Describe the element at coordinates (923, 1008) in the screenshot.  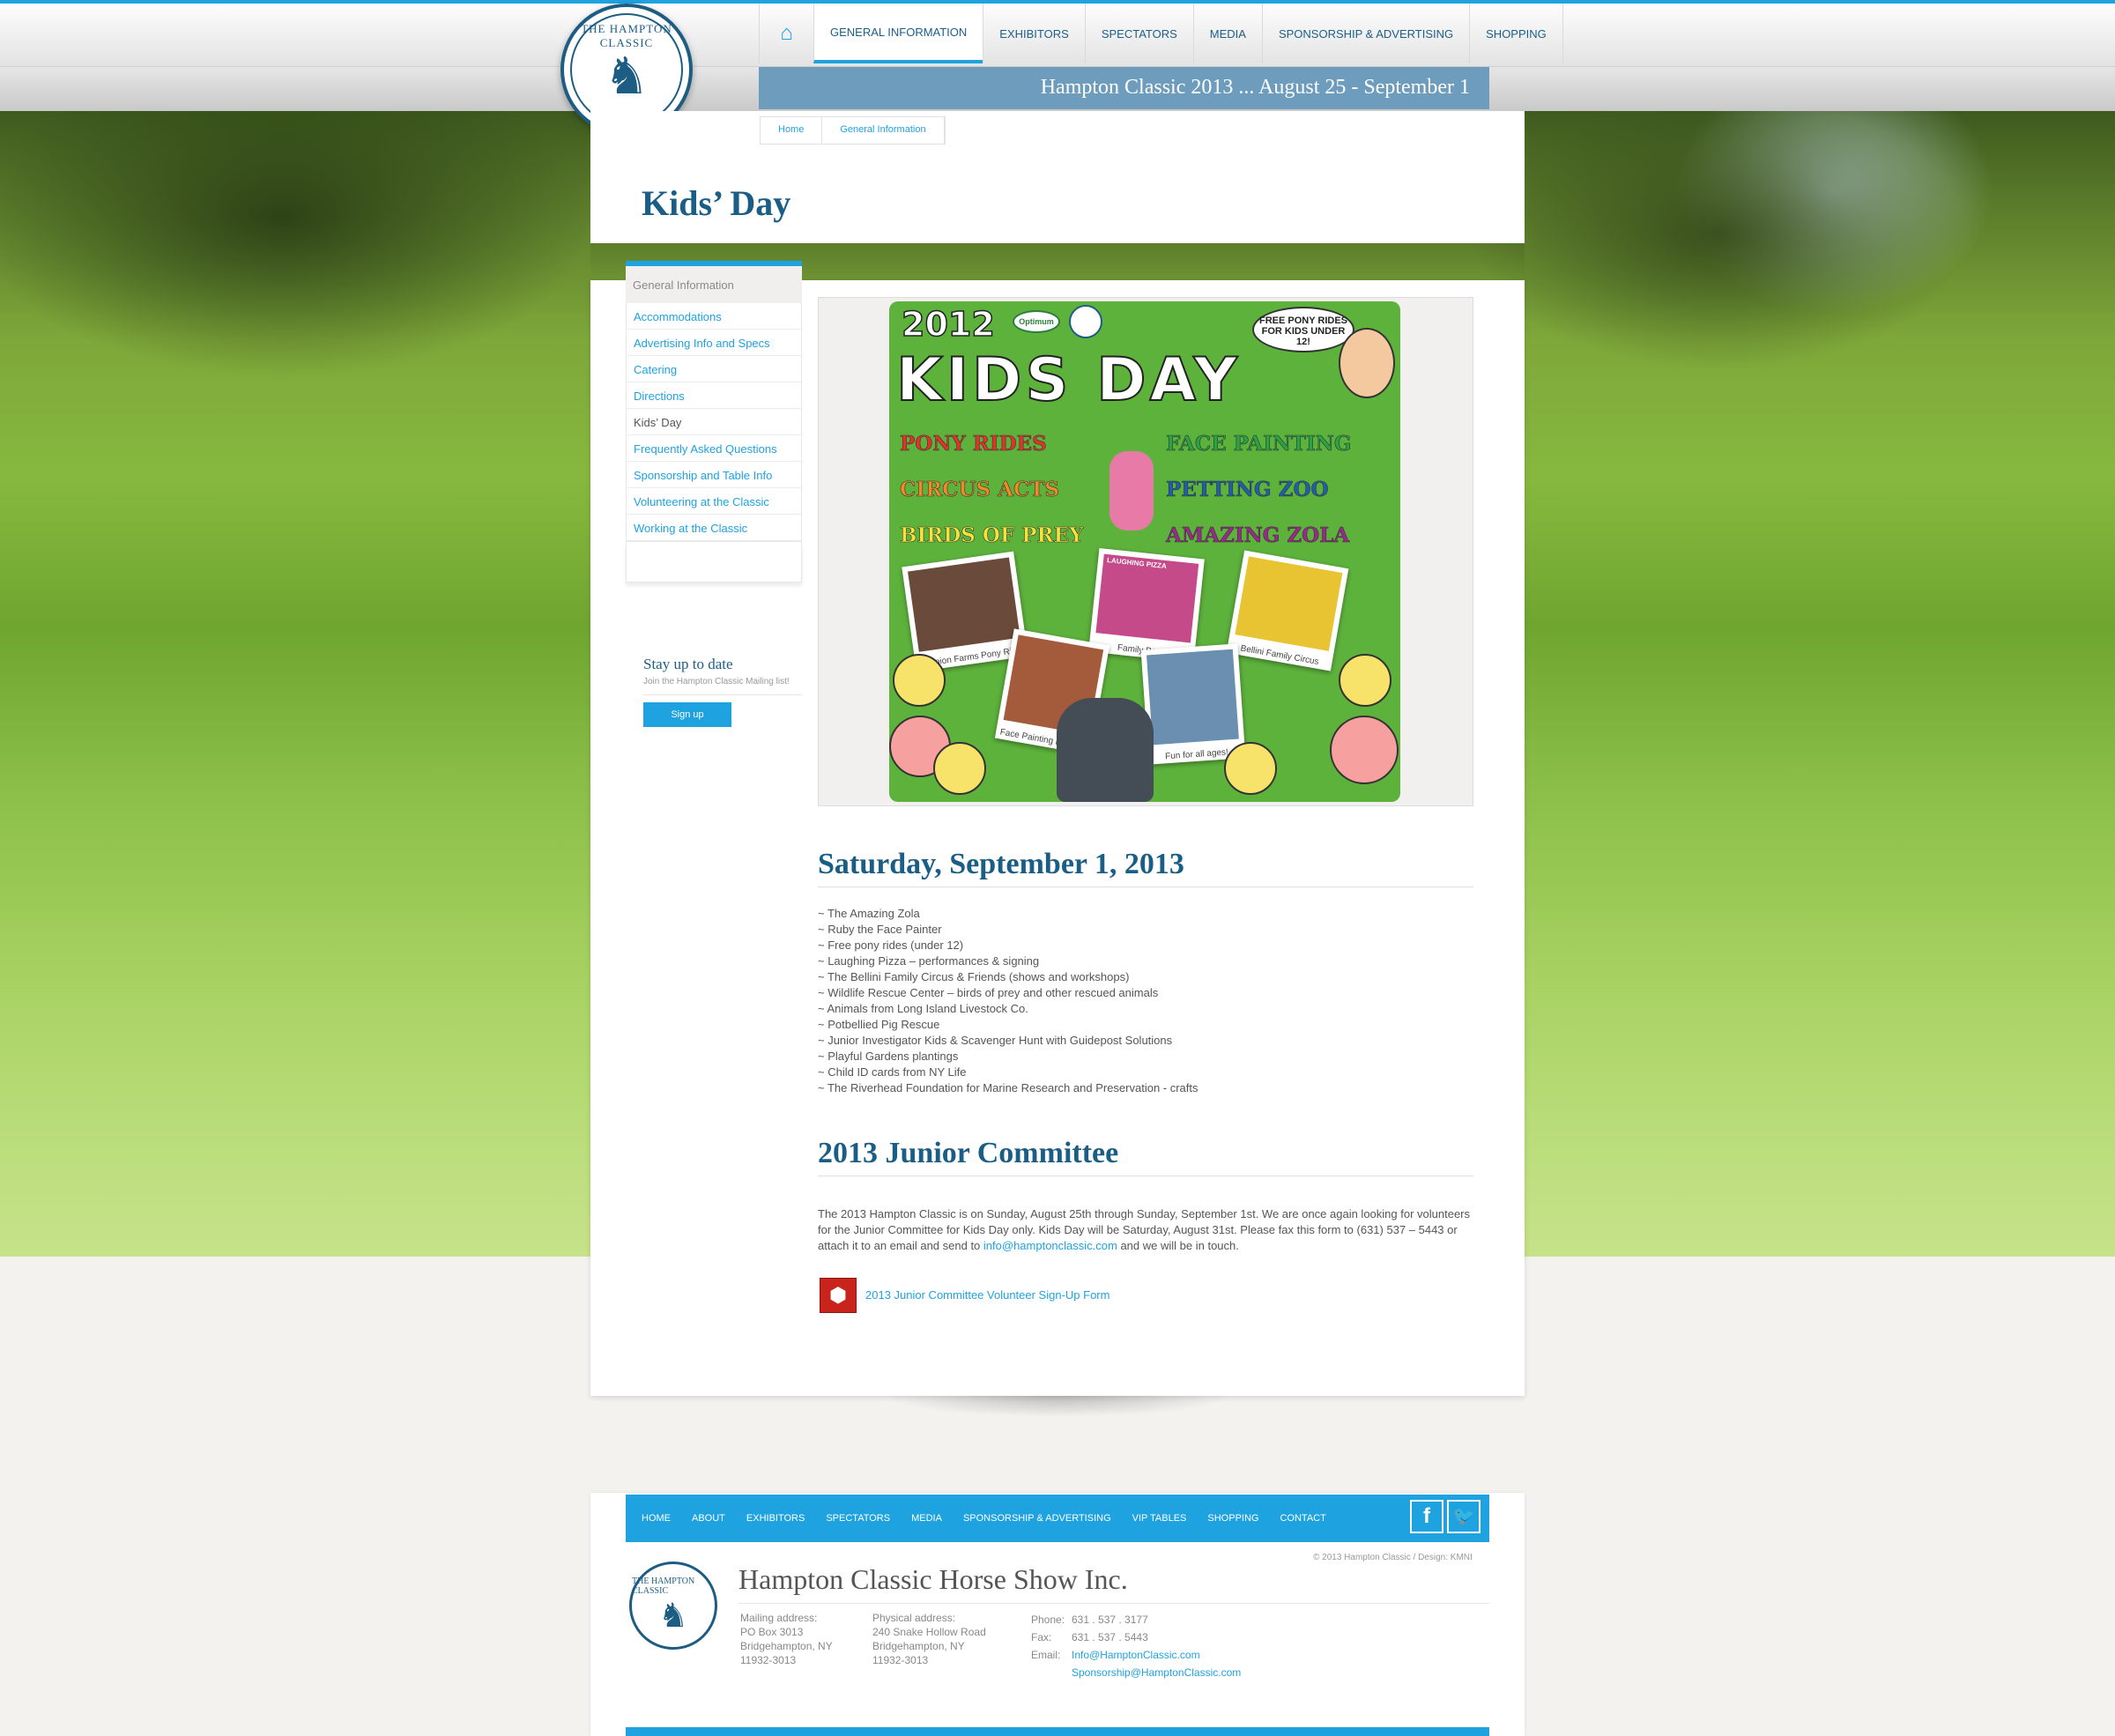
I see `list-item: ~ Animals from Long Island Livestock Co.` at that location.